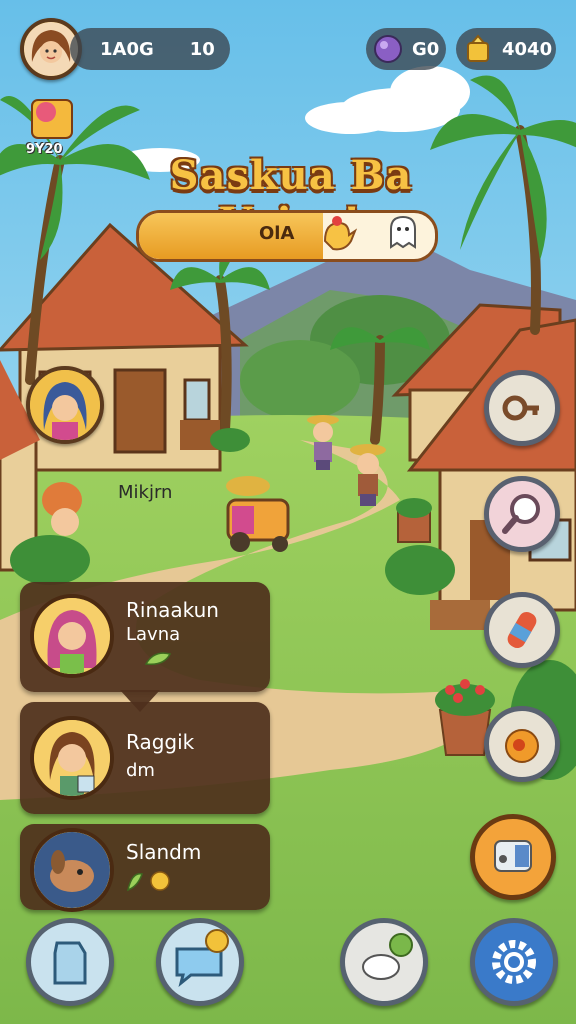  Describe the element at coordinates (153, 634) in the screenshot. I see `card-subtitle: Lavna` at that location.